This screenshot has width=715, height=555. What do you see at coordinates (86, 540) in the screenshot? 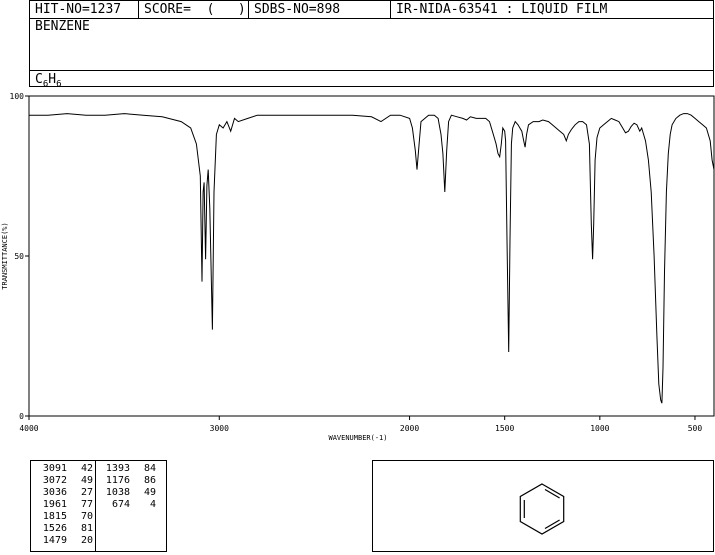
I see `peak-transmittance: 20` at bounding box center [86, 540].